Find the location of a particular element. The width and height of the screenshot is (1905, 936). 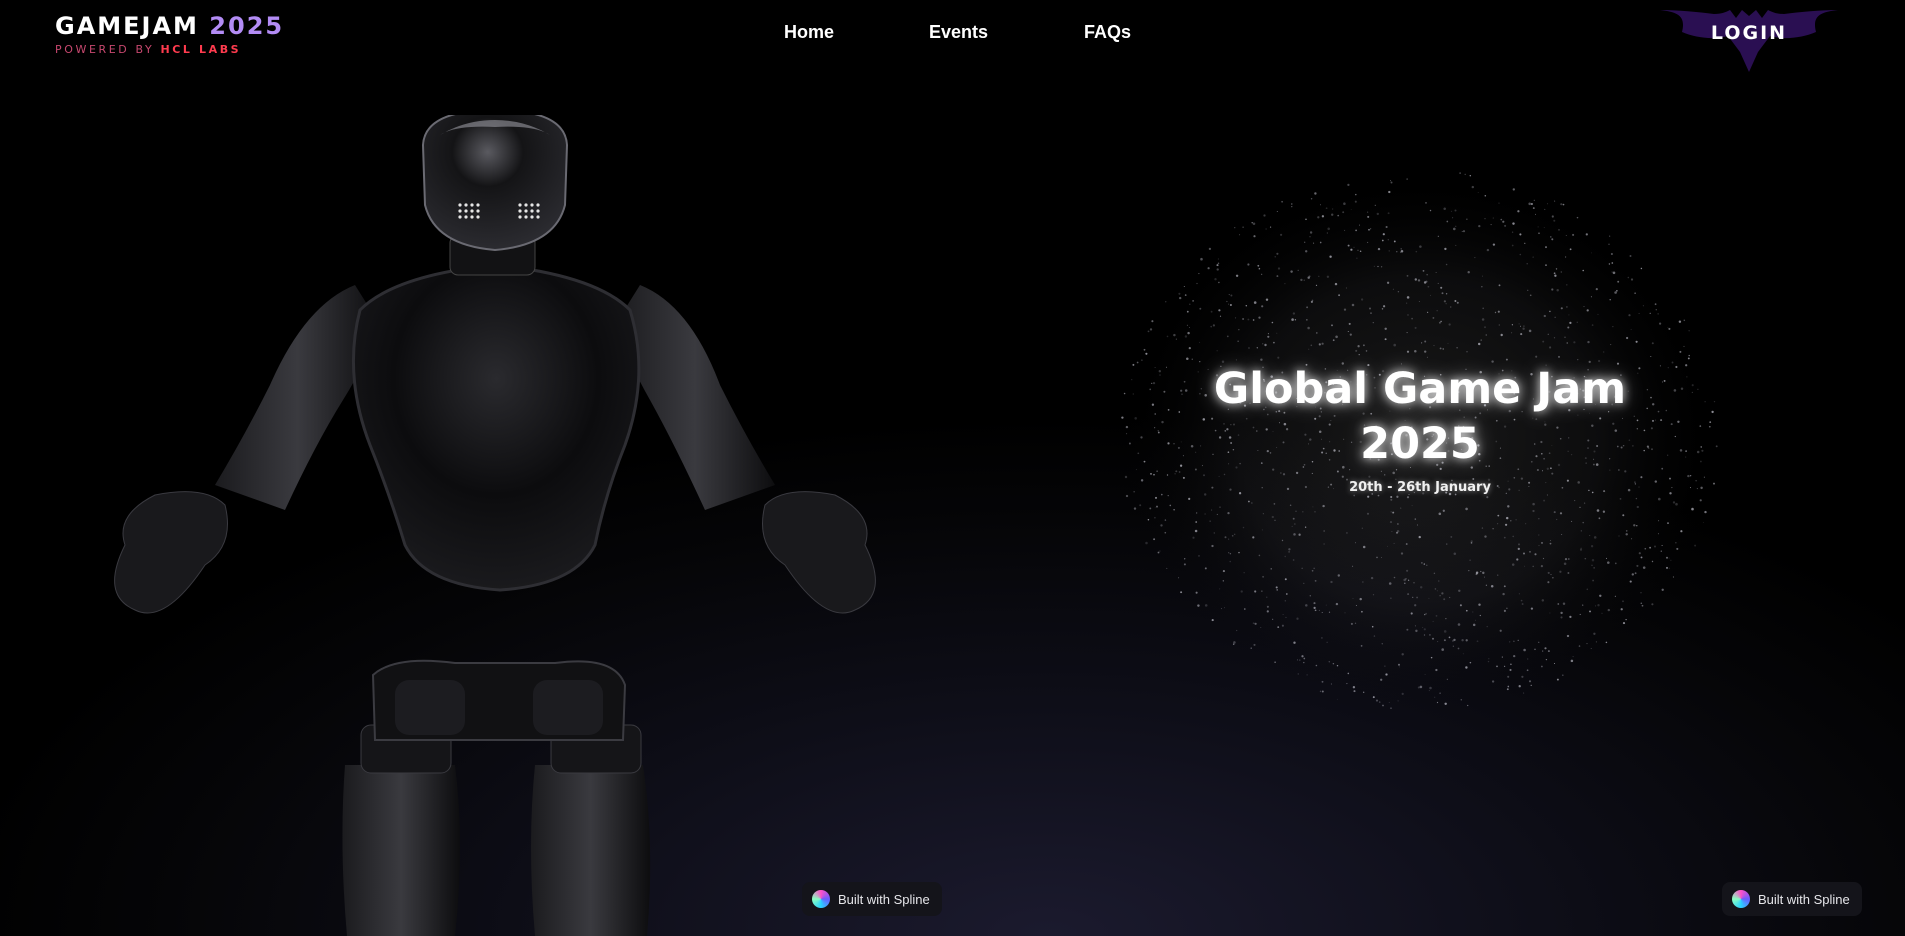

brand-year: 2025 is located at coordinates (247, 26).